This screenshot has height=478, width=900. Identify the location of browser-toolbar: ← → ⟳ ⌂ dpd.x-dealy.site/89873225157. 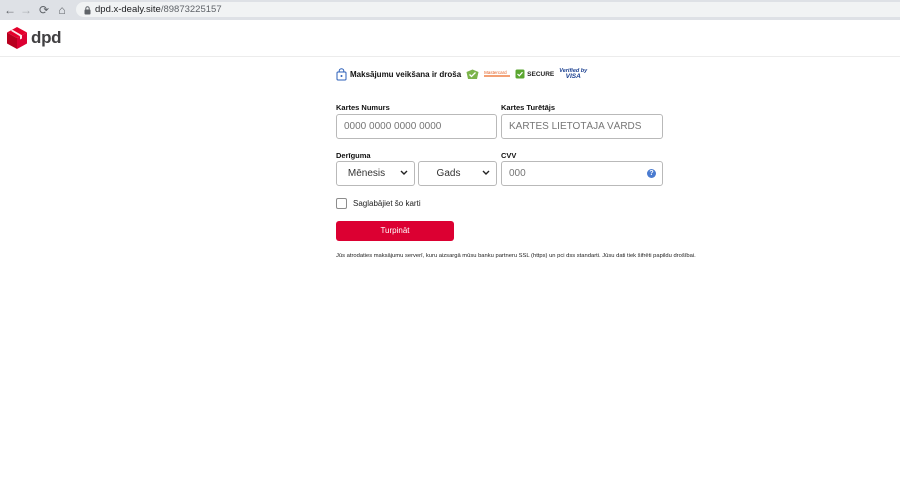
(450, 10).